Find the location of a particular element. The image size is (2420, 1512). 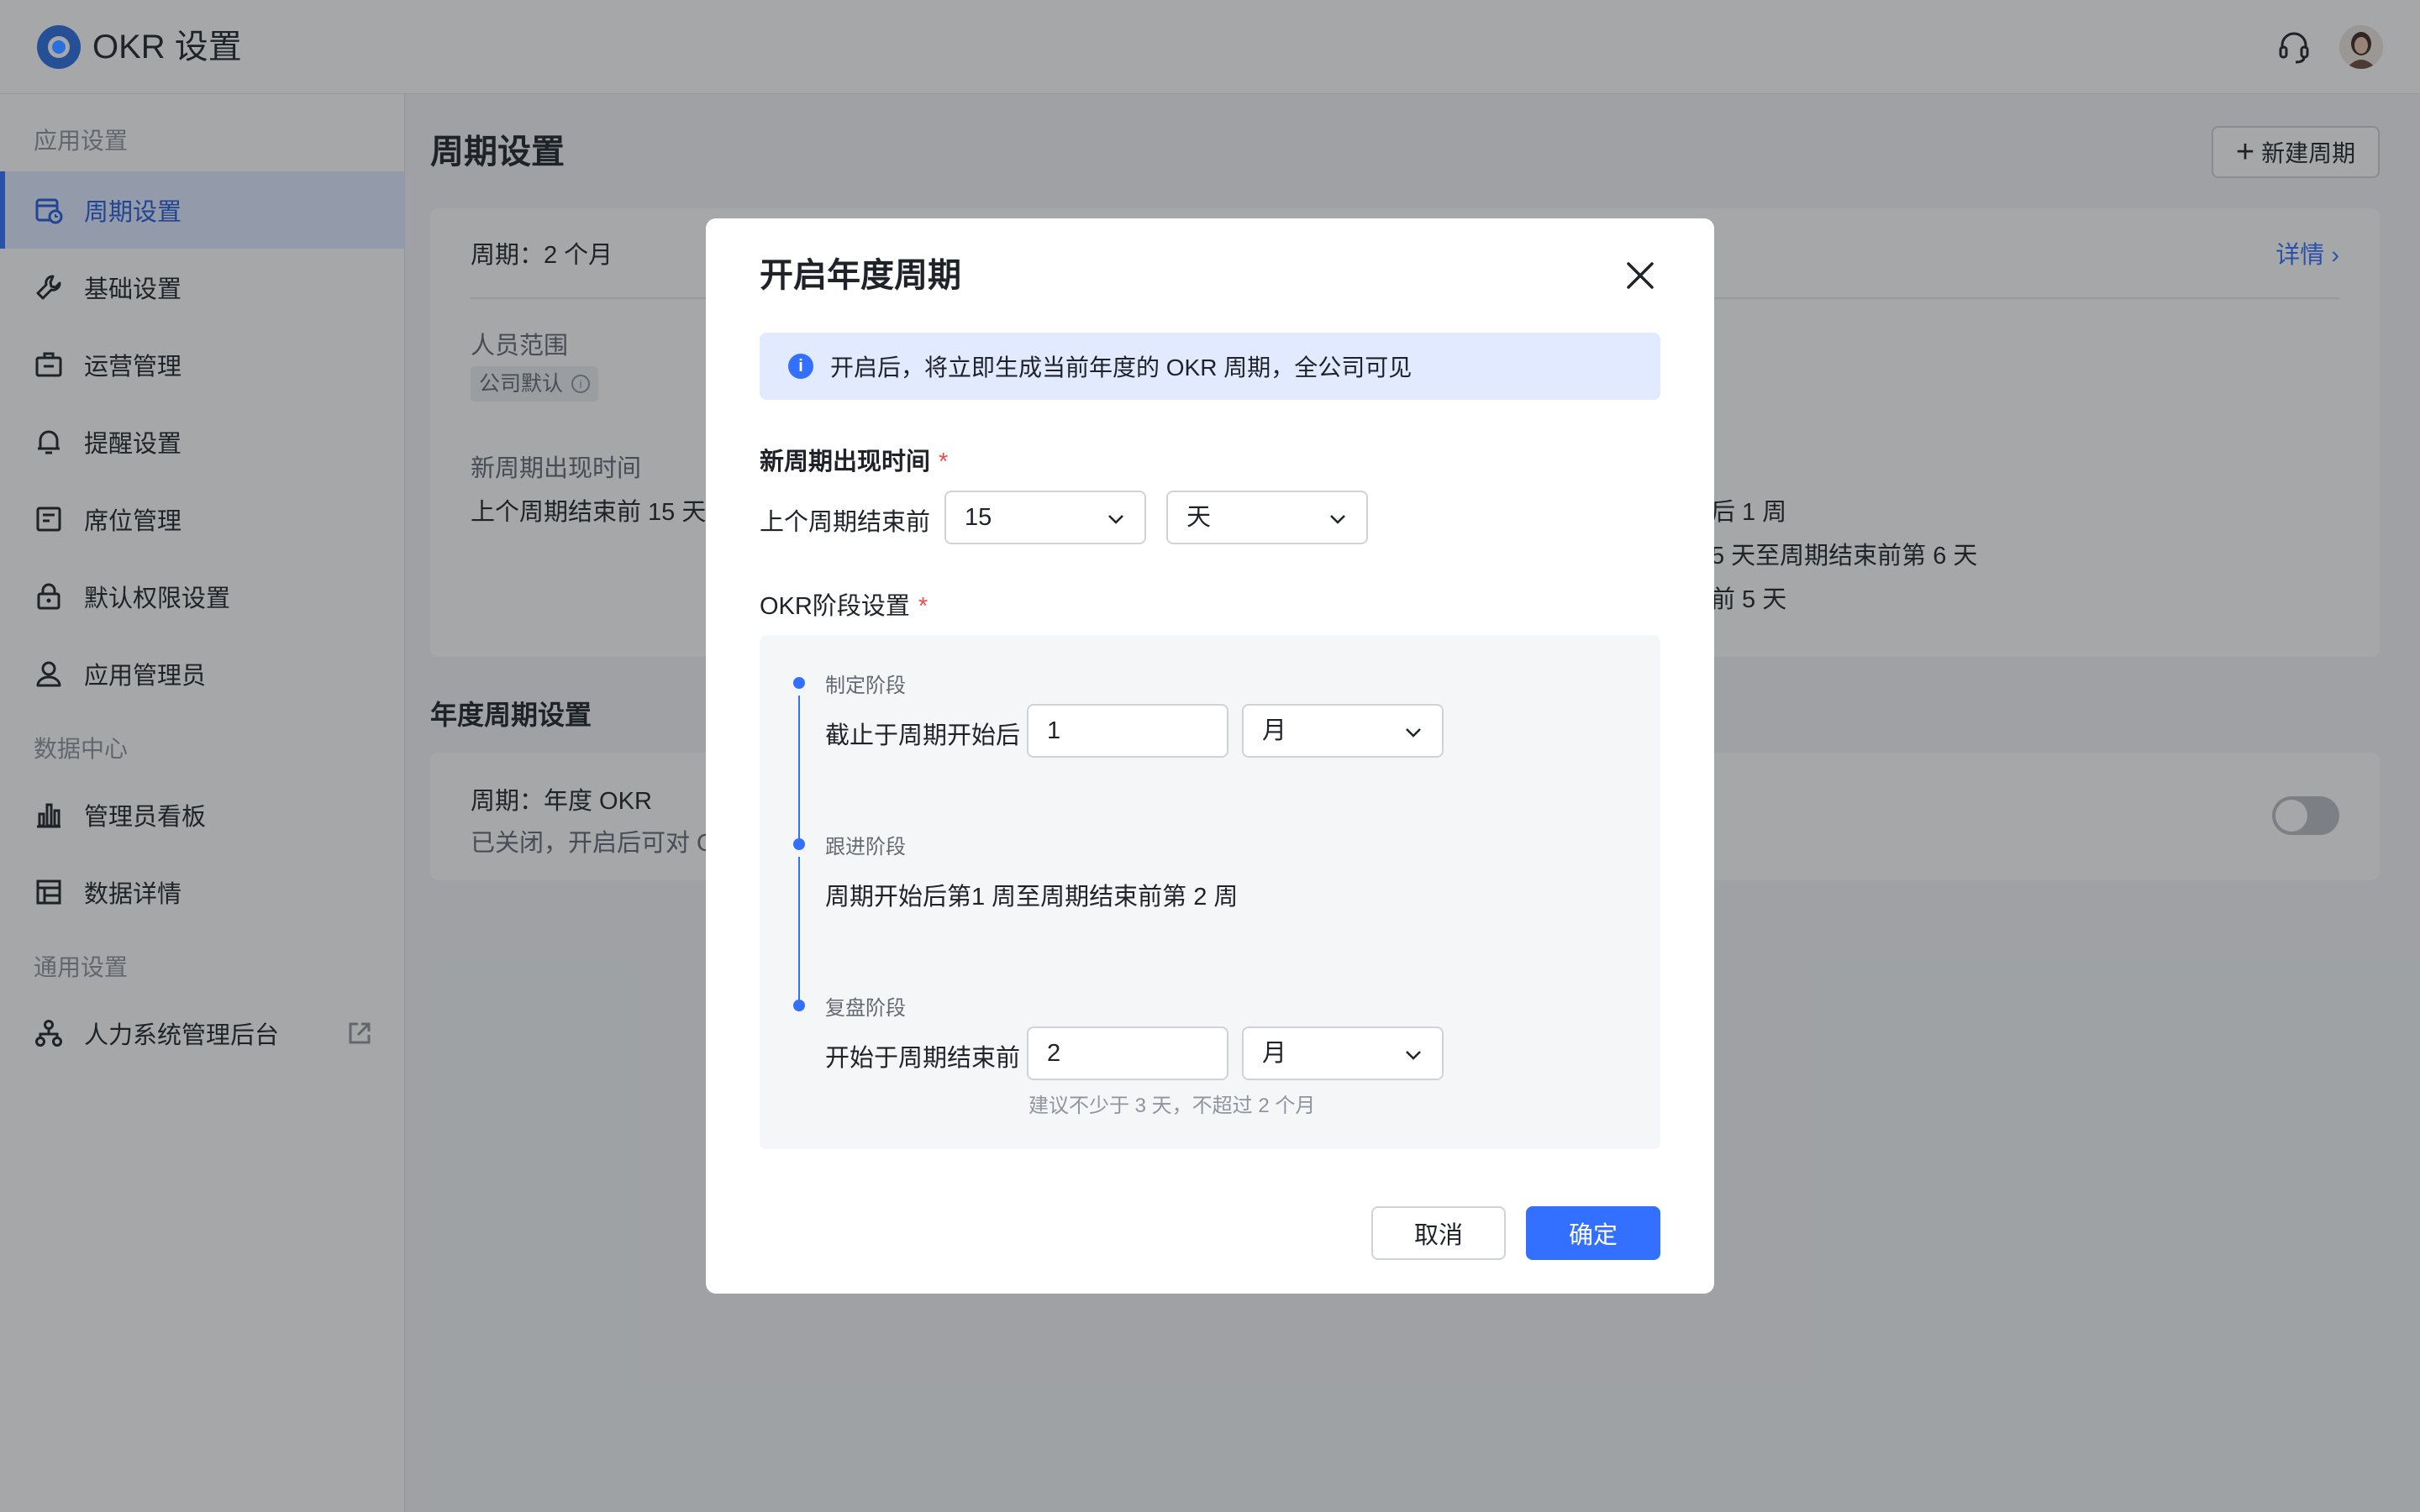

review-stage-text: 开始于周期结束前 is located at coordinates (923, 1058).